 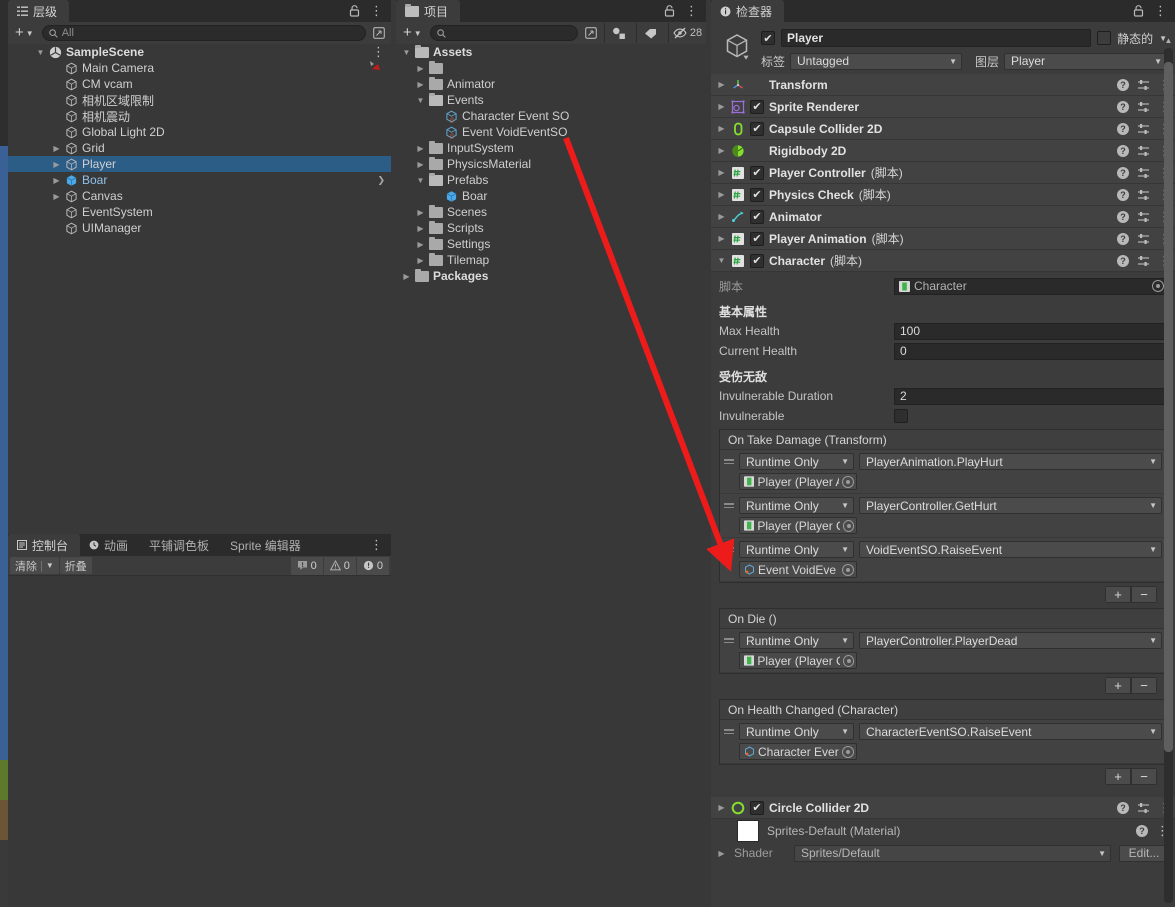 What do you see at coordinates (748, 11) in the screenshot?
I see `tab-inspector: 检查器` at bounding box center [748, 11].